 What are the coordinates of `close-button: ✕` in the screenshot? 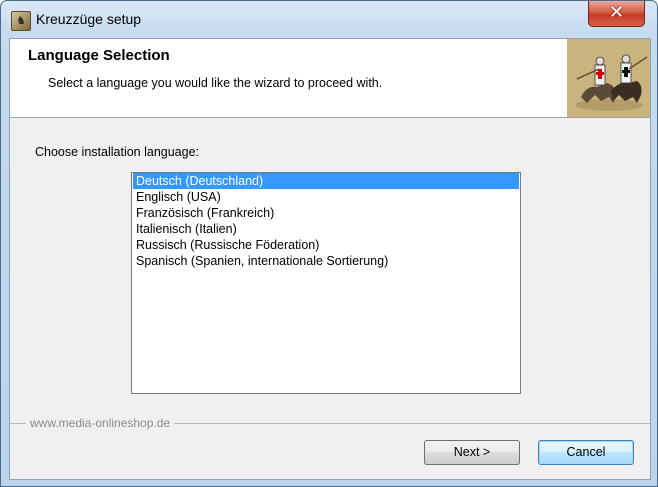 It's located at (616, 14).